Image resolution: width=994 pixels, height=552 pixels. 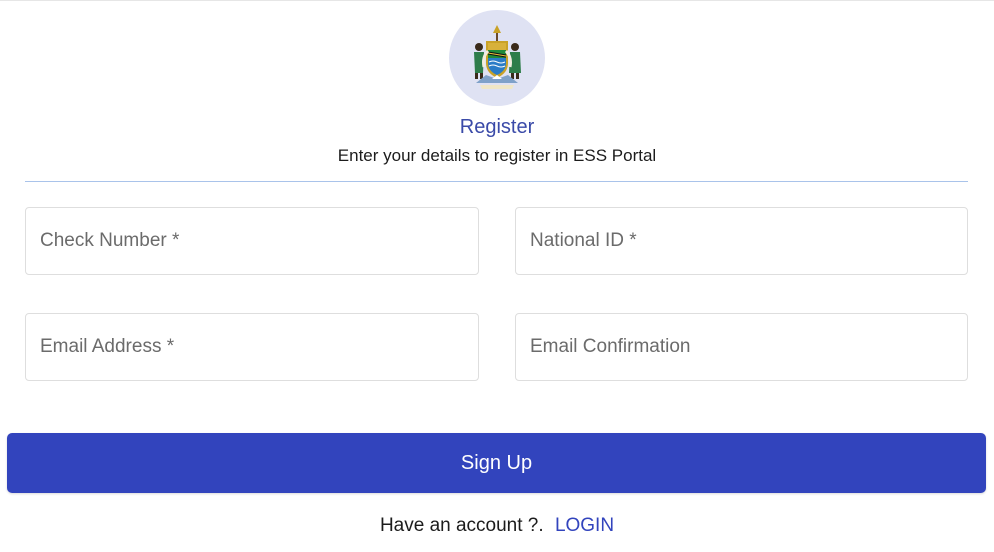 What do you see at coordinates (497, 127) in the screenshot?
I see `page-title: Register` at bounding box center [497, 127].